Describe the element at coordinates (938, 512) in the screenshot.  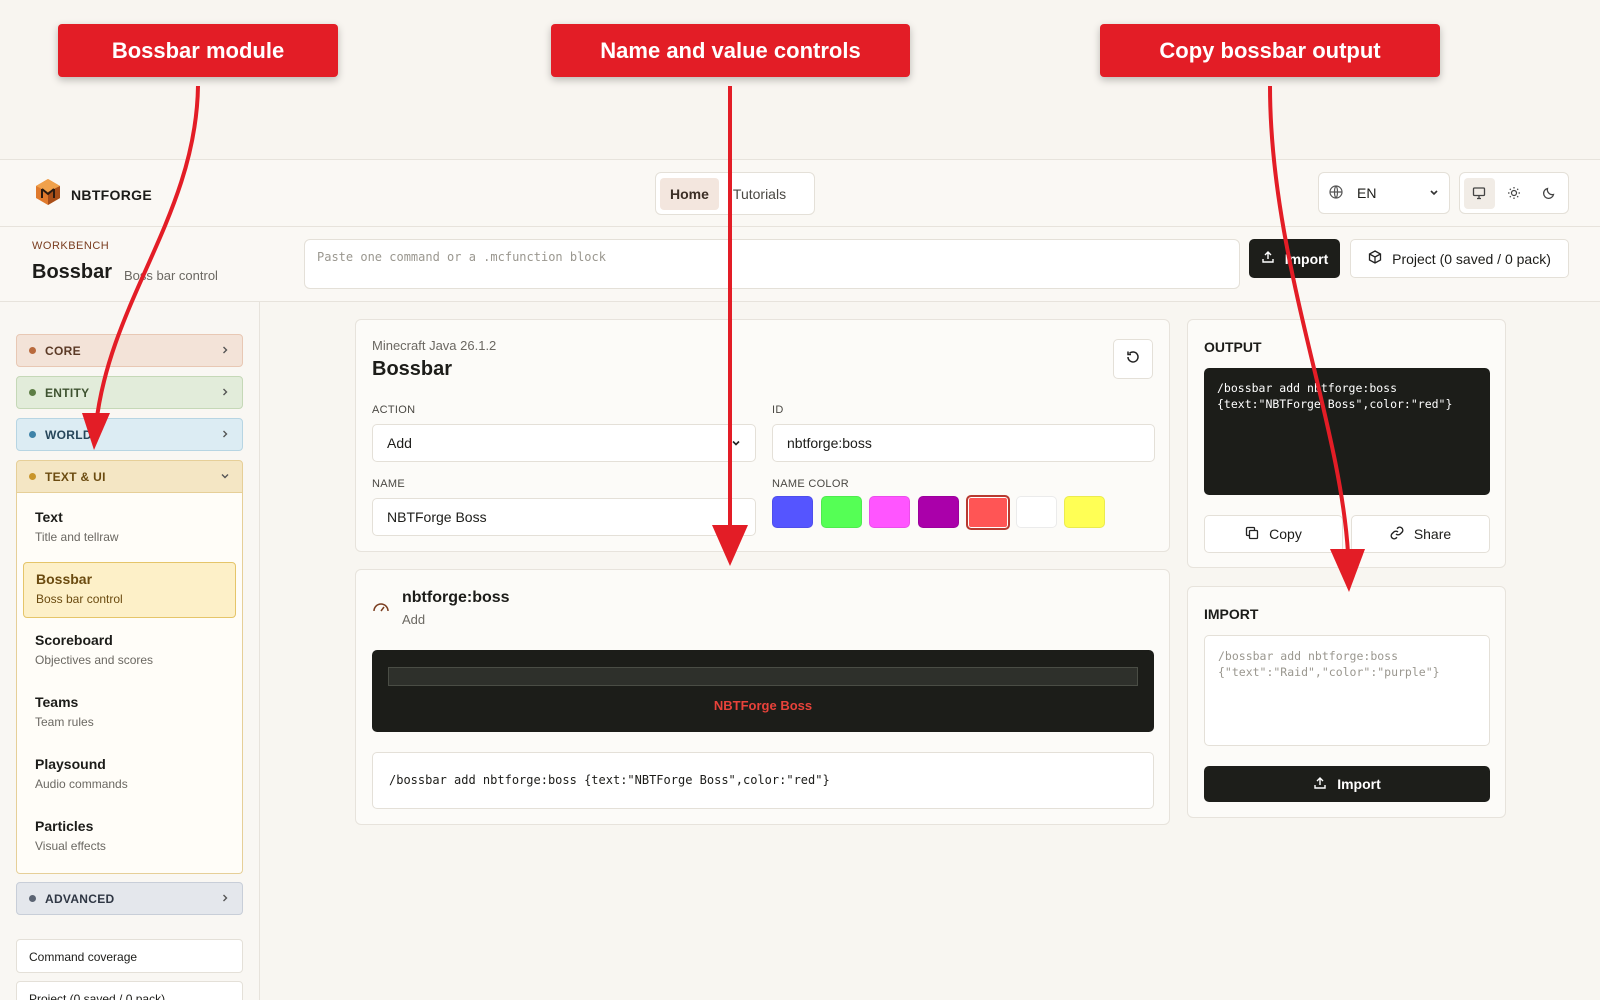
I see `color-swatch-dark-purple` at that location.